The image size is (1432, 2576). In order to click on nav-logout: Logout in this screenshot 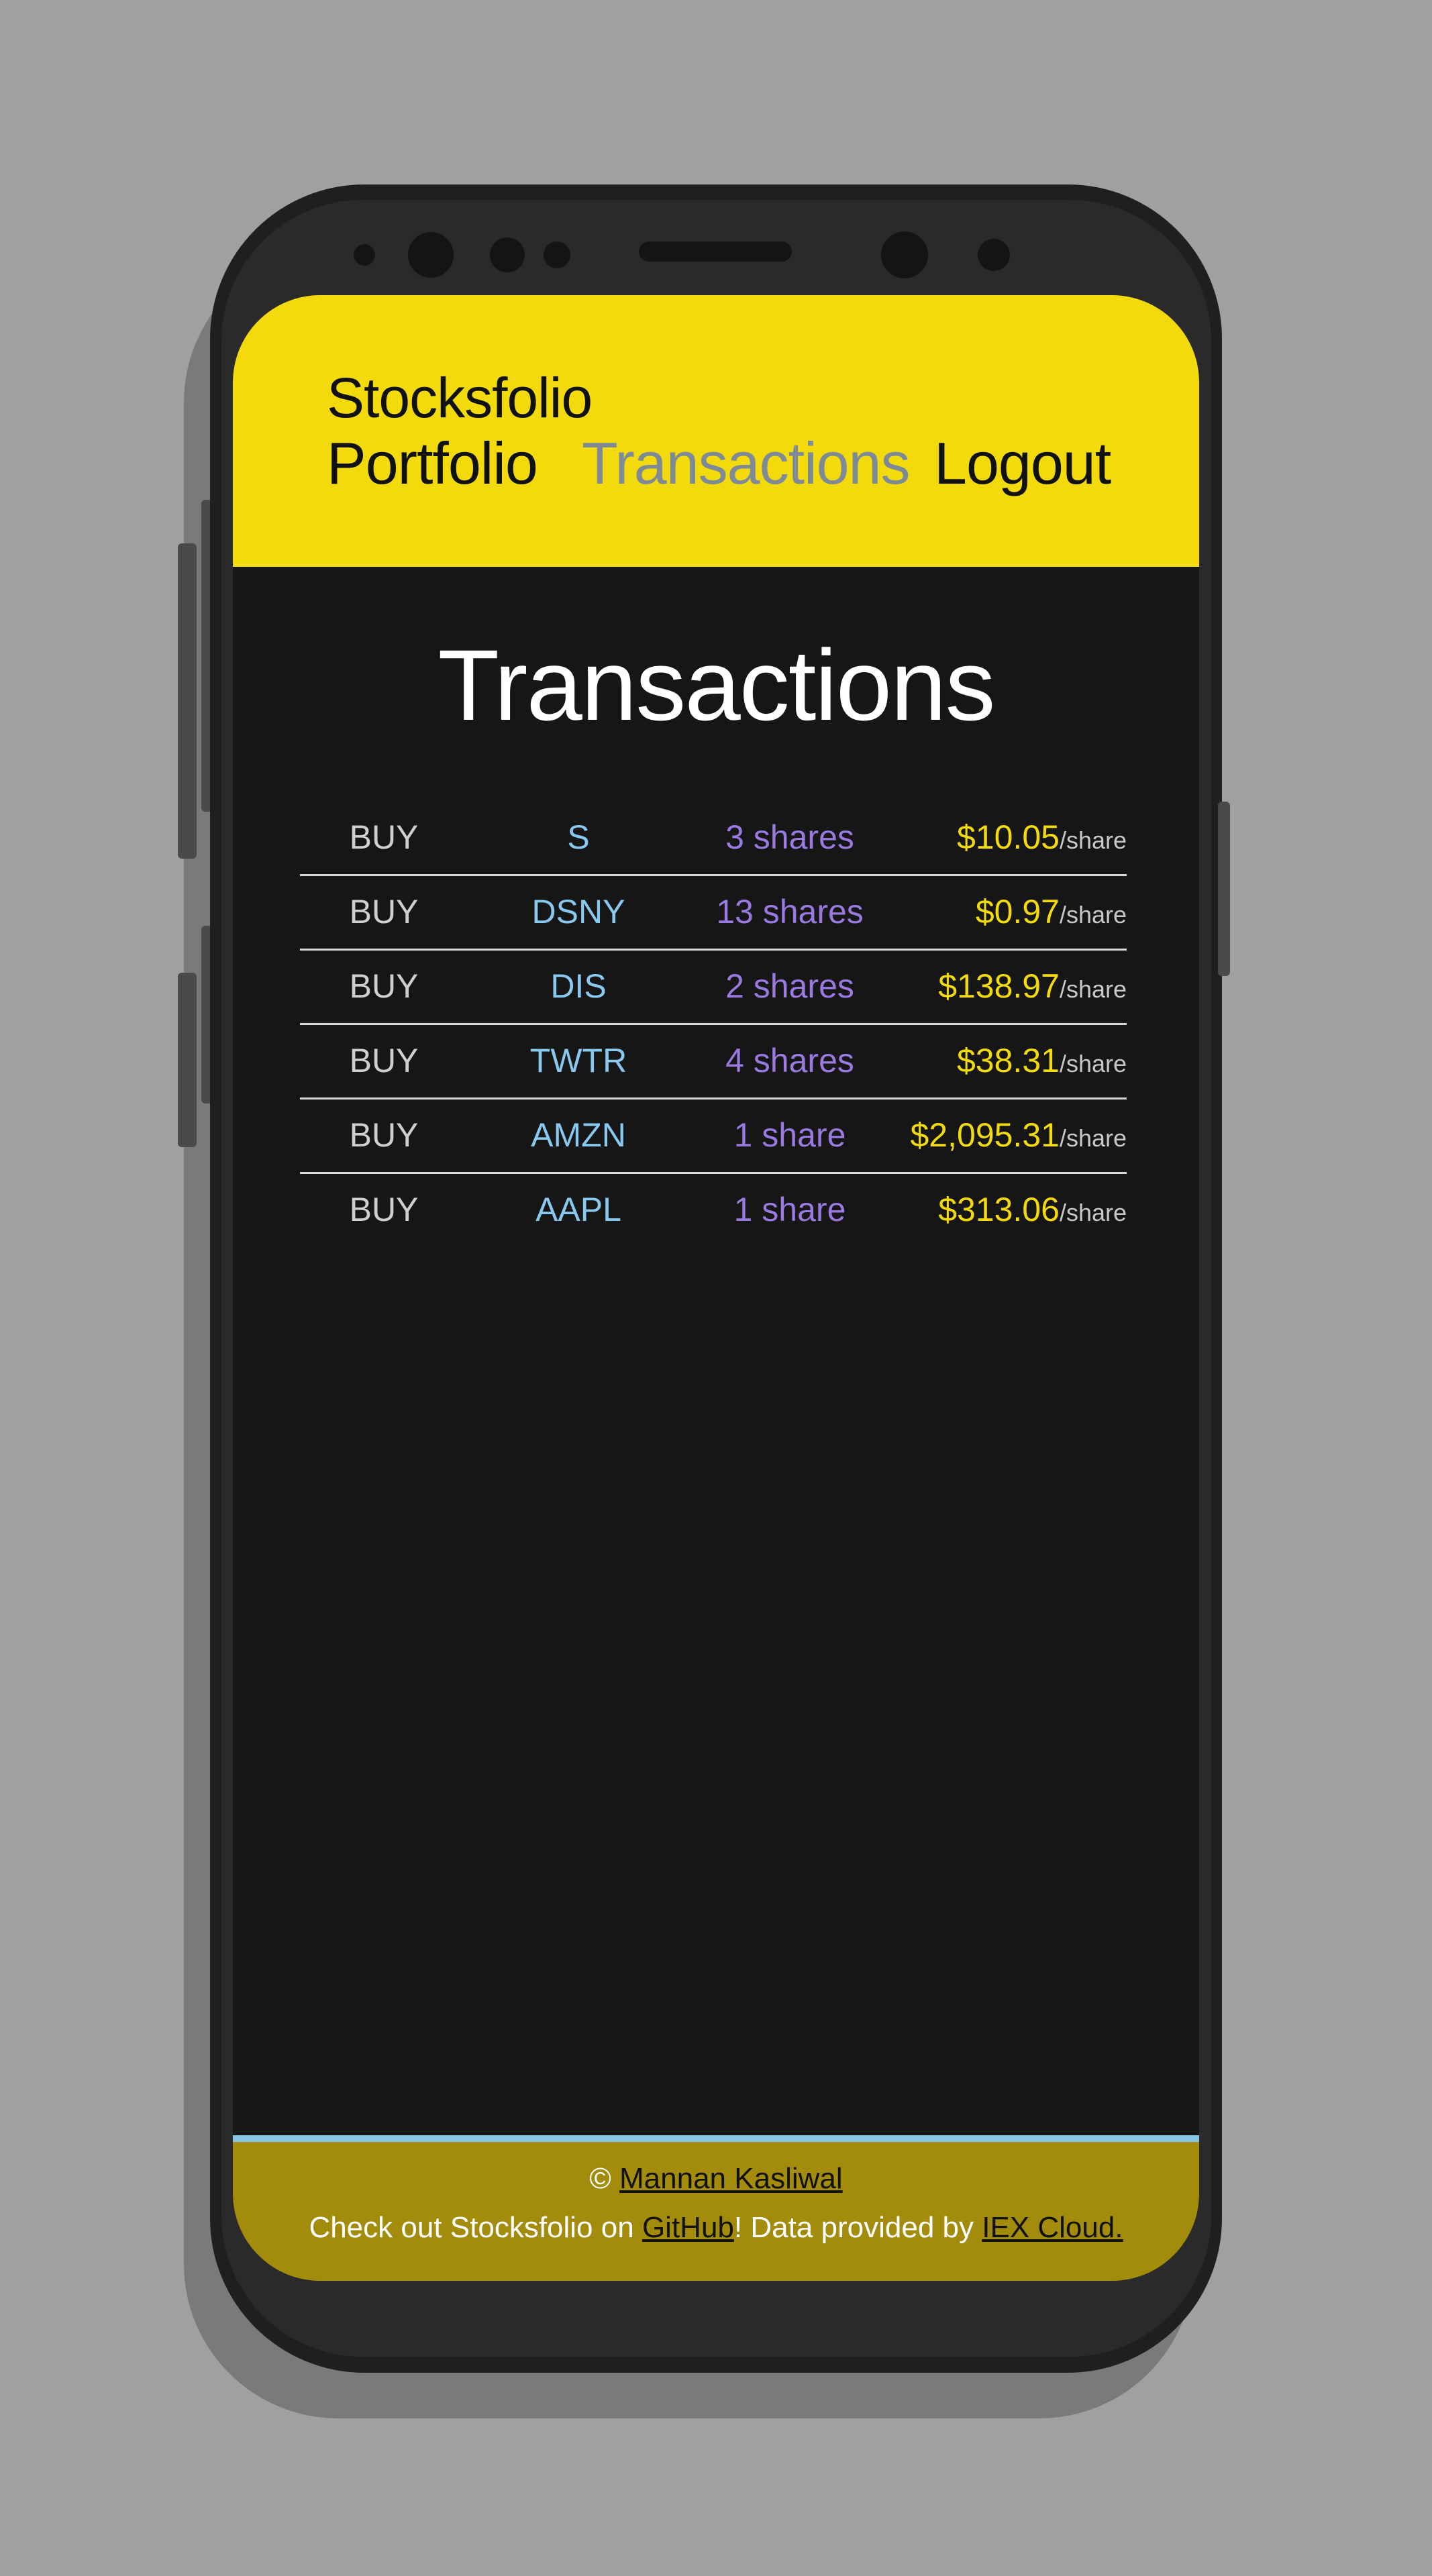, I will do `click(1022, 463)`.